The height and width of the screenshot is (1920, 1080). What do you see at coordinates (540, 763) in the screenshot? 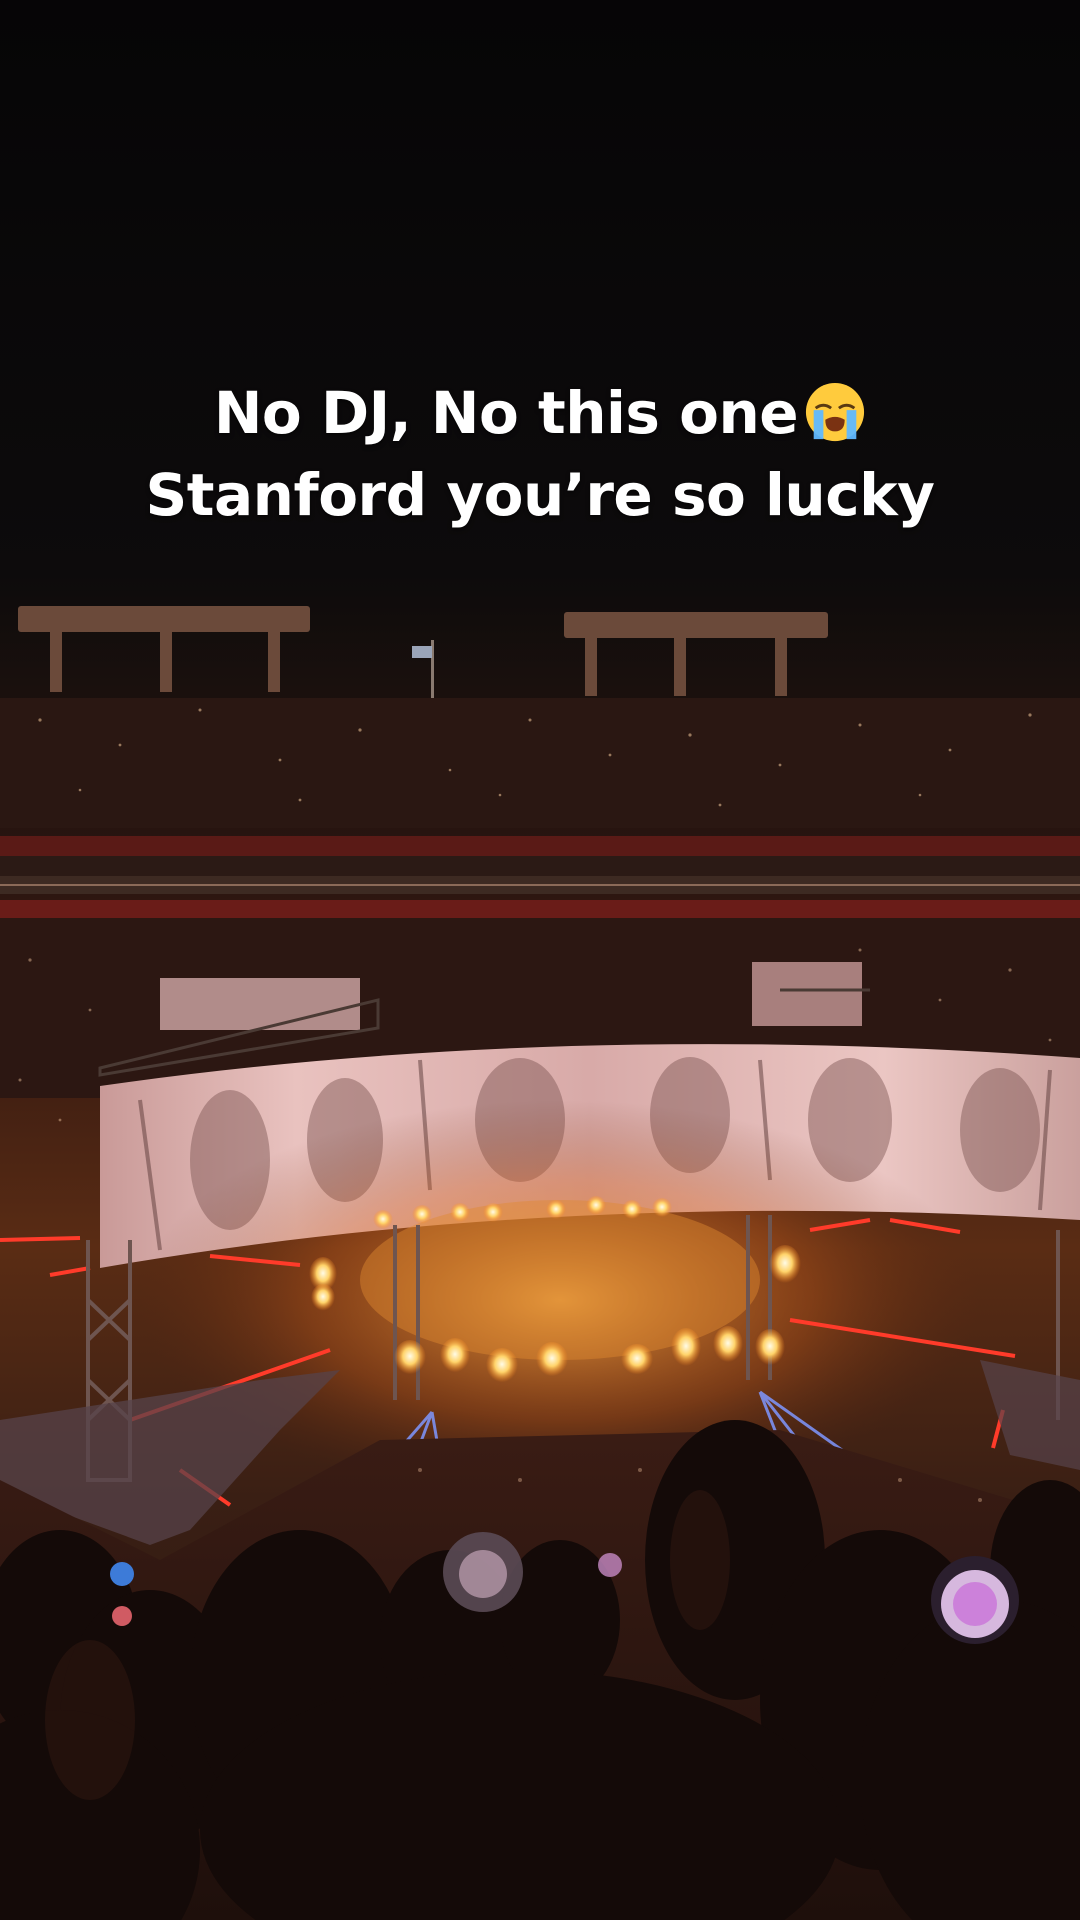
I see `upper-crowd` at bounding box center [540, 763].